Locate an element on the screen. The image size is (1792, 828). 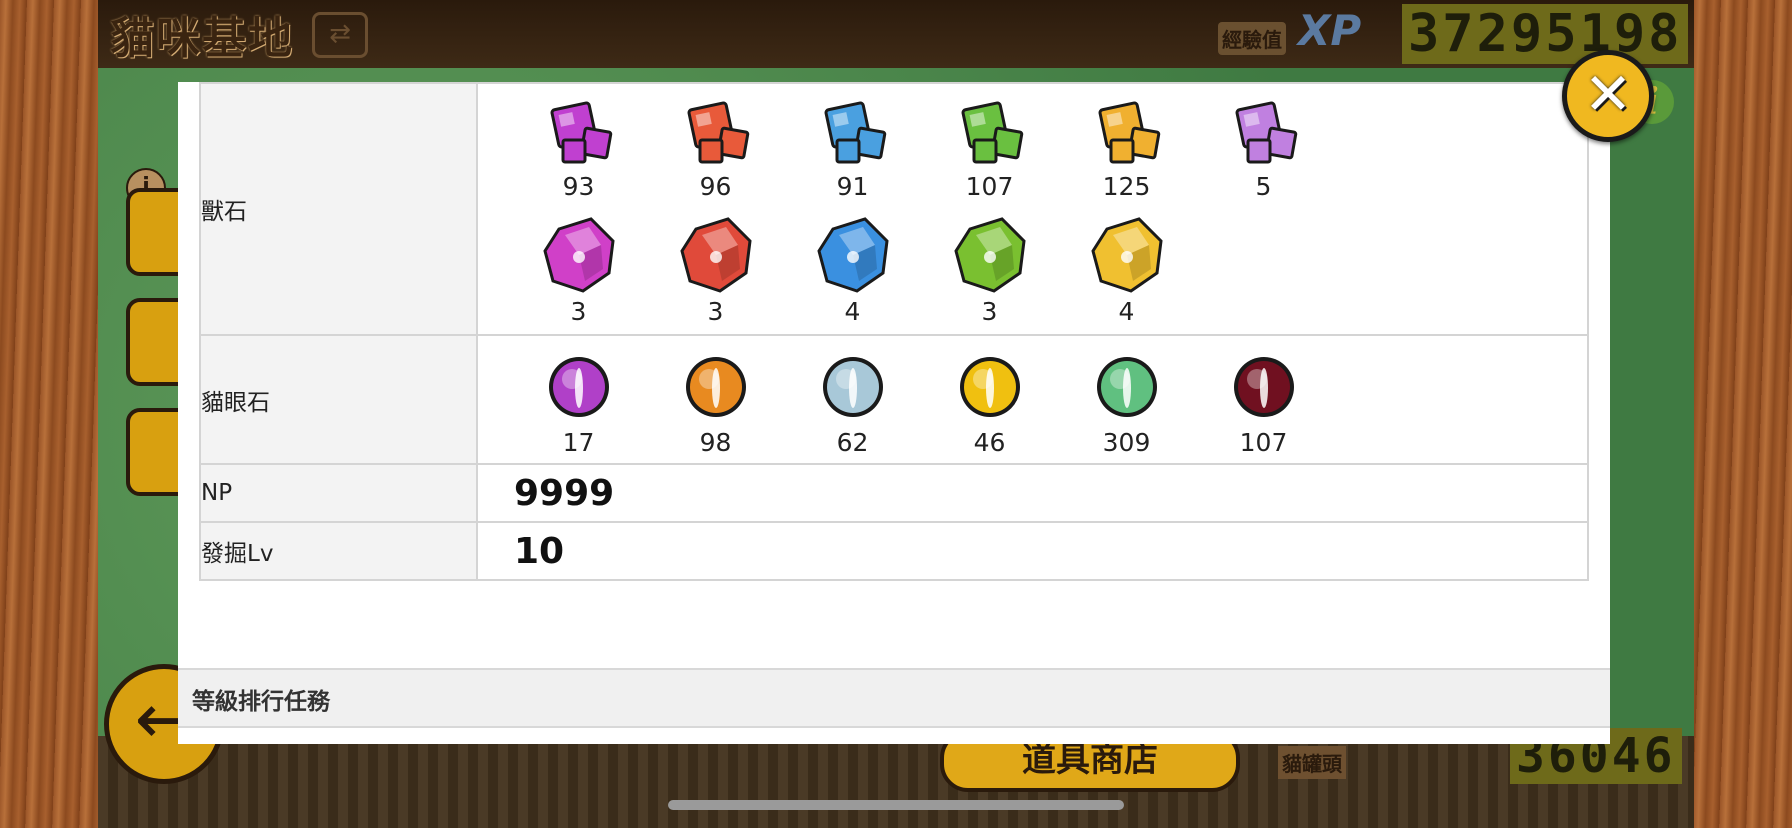
swap-icon: ⇄ is located at coordinates (340, 35).